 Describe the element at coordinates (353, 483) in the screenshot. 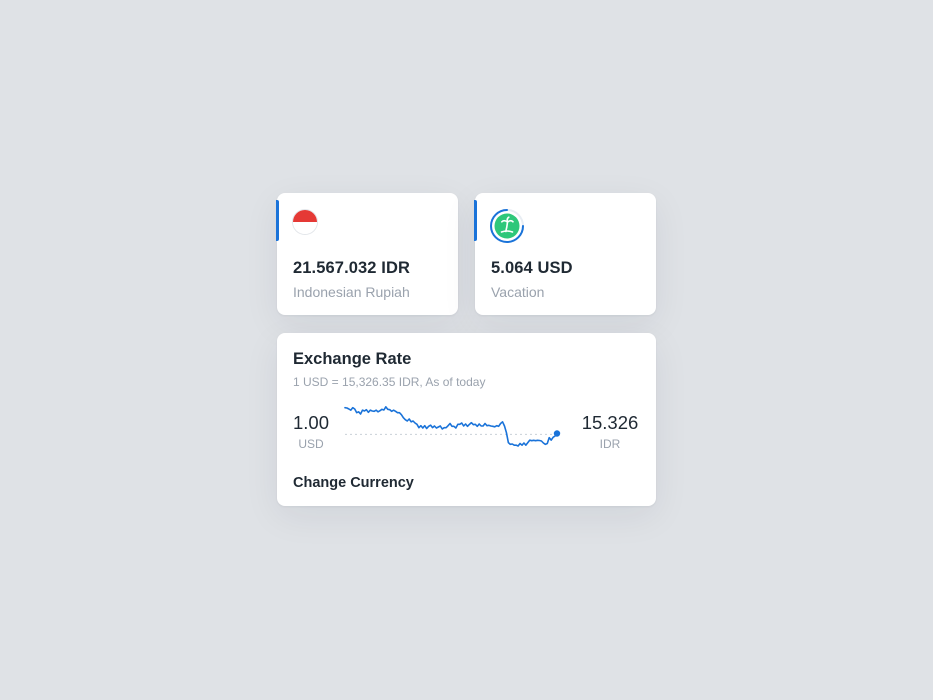

I see `change-currency-button: Change Currency` at that location.